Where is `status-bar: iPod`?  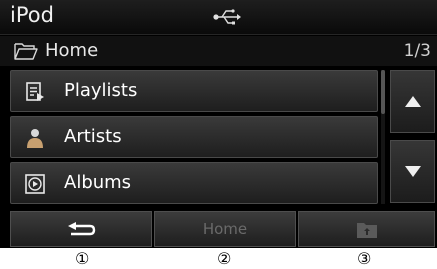
status-bar: iPod is located at coordinates (218, 17).